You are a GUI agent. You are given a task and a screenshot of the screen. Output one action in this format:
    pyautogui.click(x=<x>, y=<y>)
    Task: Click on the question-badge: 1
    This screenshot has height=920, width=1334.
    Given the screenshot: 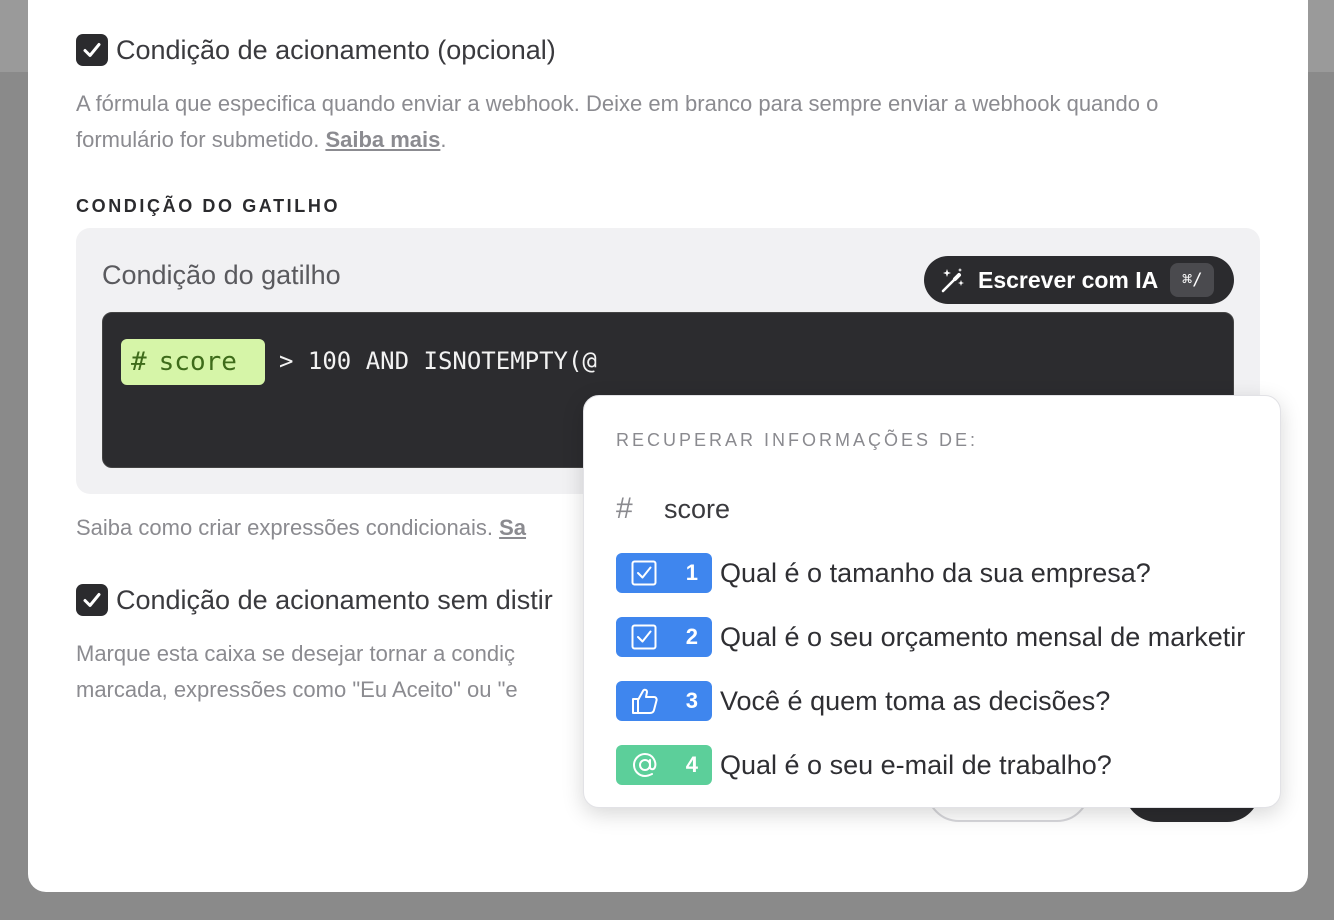 What is the action you would take?
    pyautogui.click(x=664, y=573)
    